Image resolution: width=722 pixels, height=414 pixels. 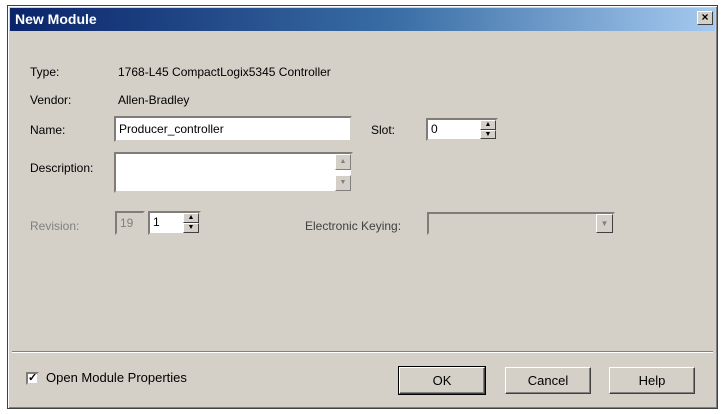 What do you see at coordinates (55, 226) in the screenshot?
I see `revision-label: Revision:` at bounding box center [55, 226].